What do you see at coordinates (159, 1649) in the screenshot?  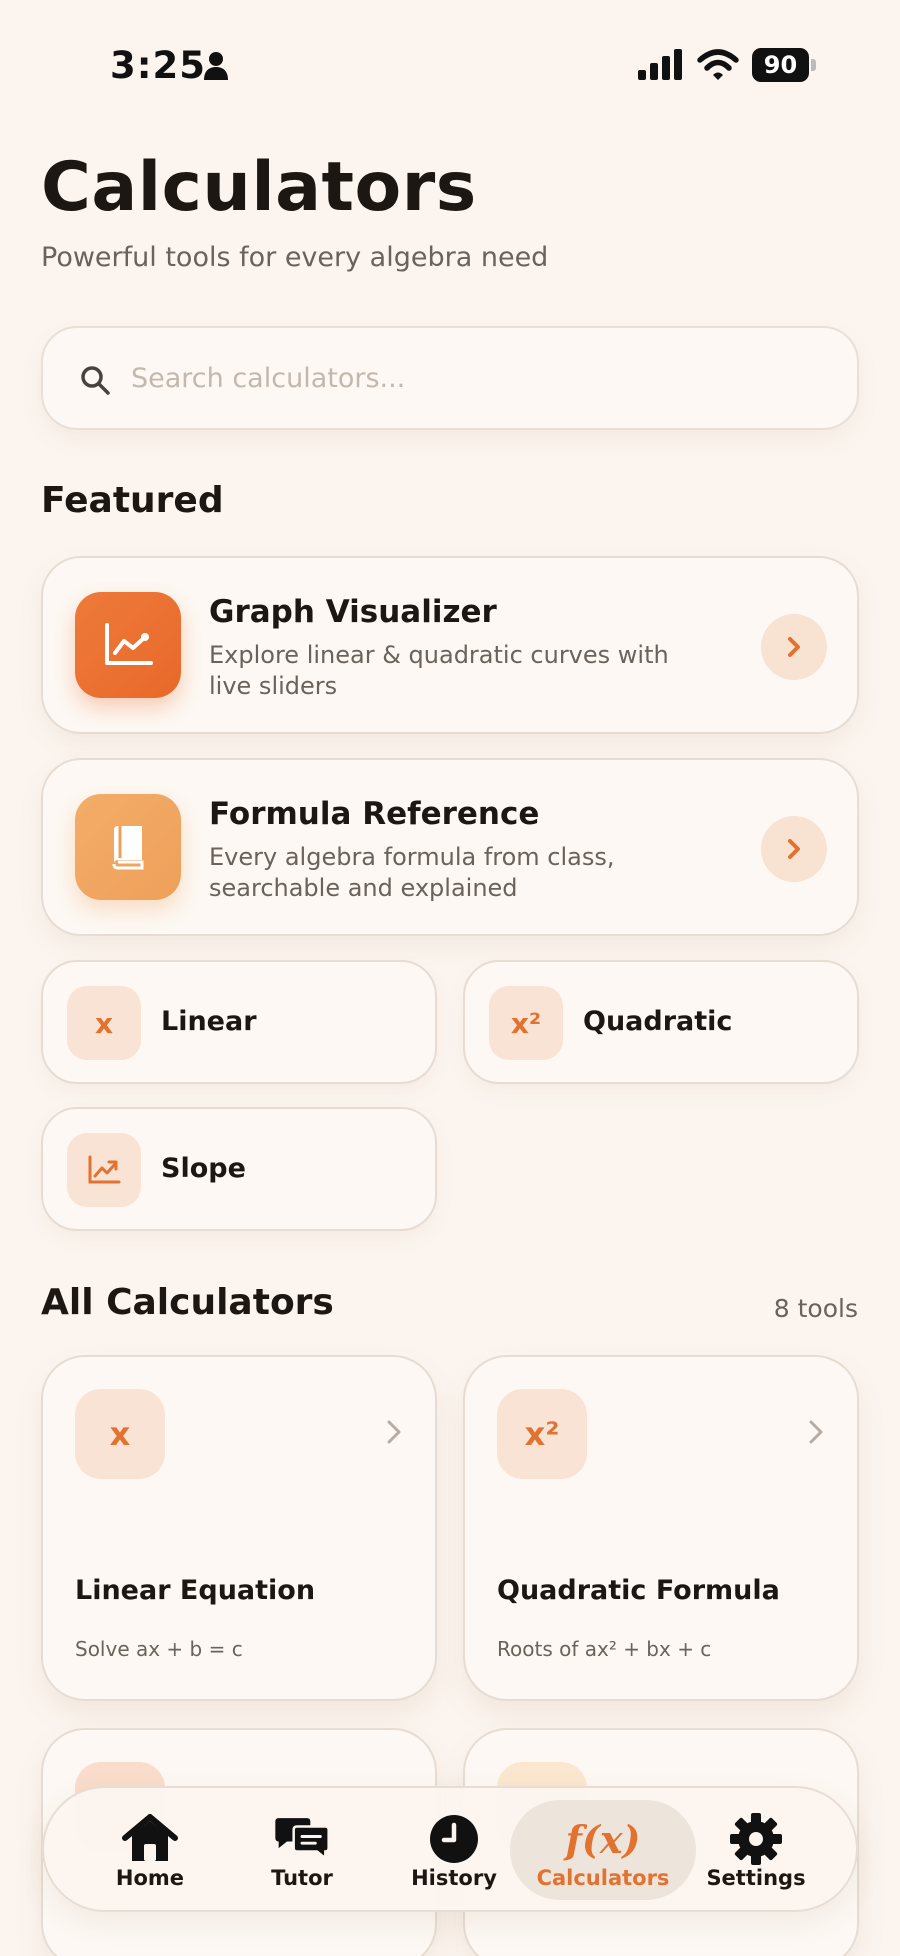 I see `calc-description: Solve ax + b = c` at bounding box center [159, 1649].